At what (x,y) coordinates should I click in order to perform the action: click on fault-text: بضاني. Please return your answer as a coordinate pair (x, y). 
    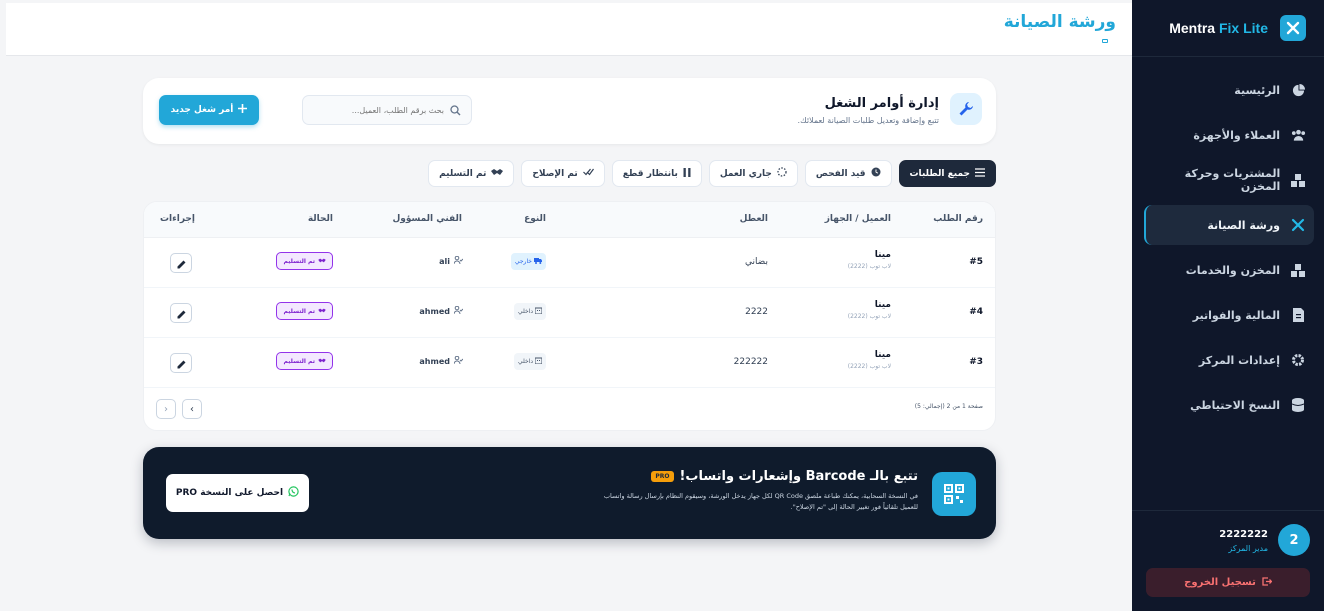
    Looking at the image, I should click on (756, 262).